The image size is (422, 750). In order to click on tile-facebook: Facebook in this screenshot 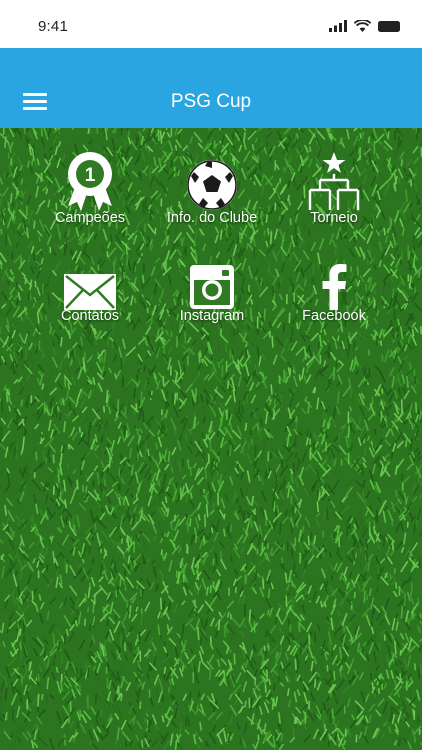, I will do `click(334, 293)`.